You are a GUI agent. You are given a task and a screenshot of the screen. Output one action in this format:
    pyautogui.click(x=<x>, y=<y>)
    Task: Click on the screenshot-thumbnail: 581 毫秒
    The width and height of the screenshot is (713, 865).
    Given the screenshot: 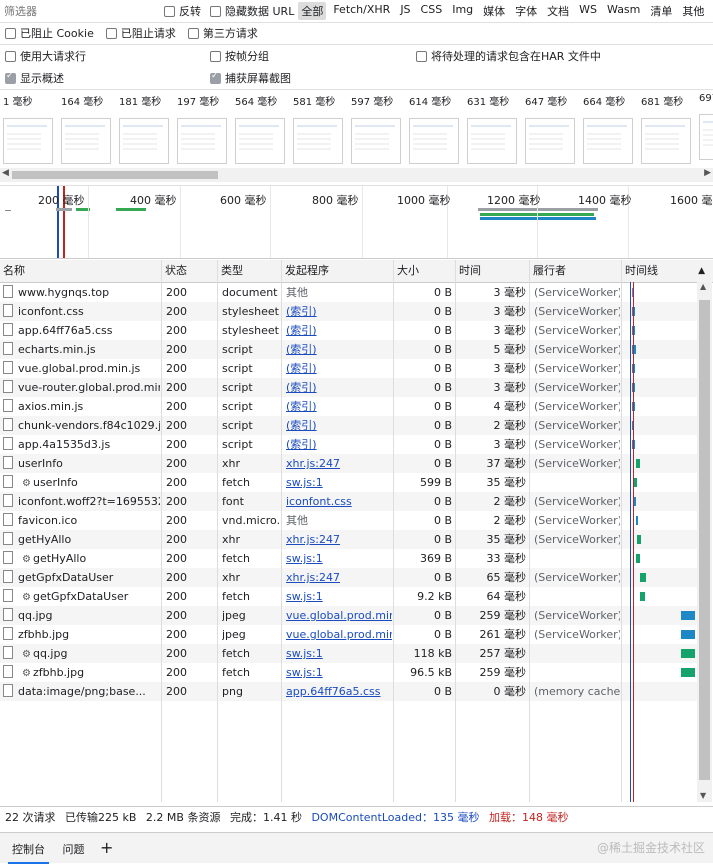 What is the action you would take?
    pyautogui.click(x=320, y=128)
    